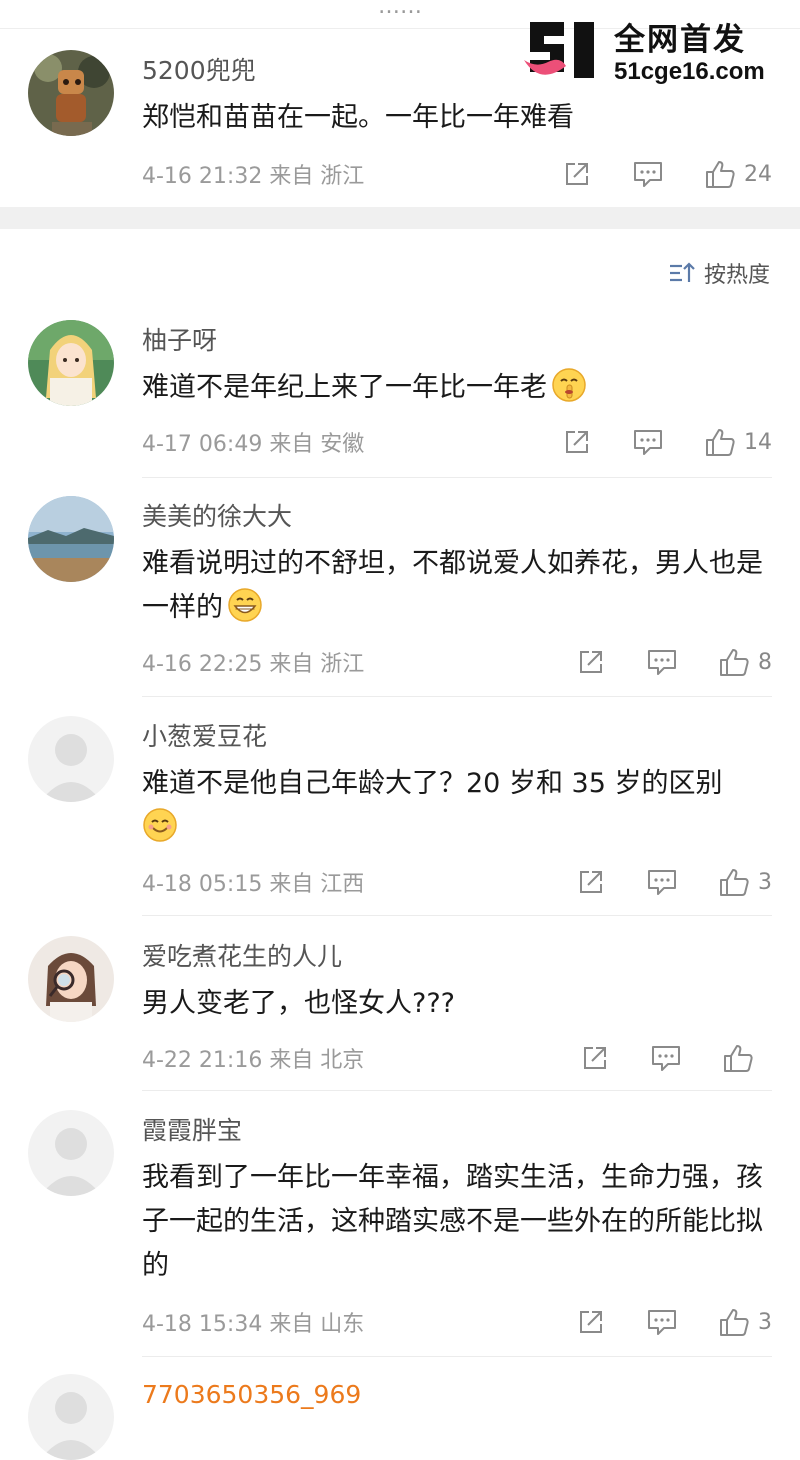 Image resolution: width=800 pixels, height=1460 pixels. I want to click on comment-time-location: 4-18 05:15 来自 江西, so click(253, 884).